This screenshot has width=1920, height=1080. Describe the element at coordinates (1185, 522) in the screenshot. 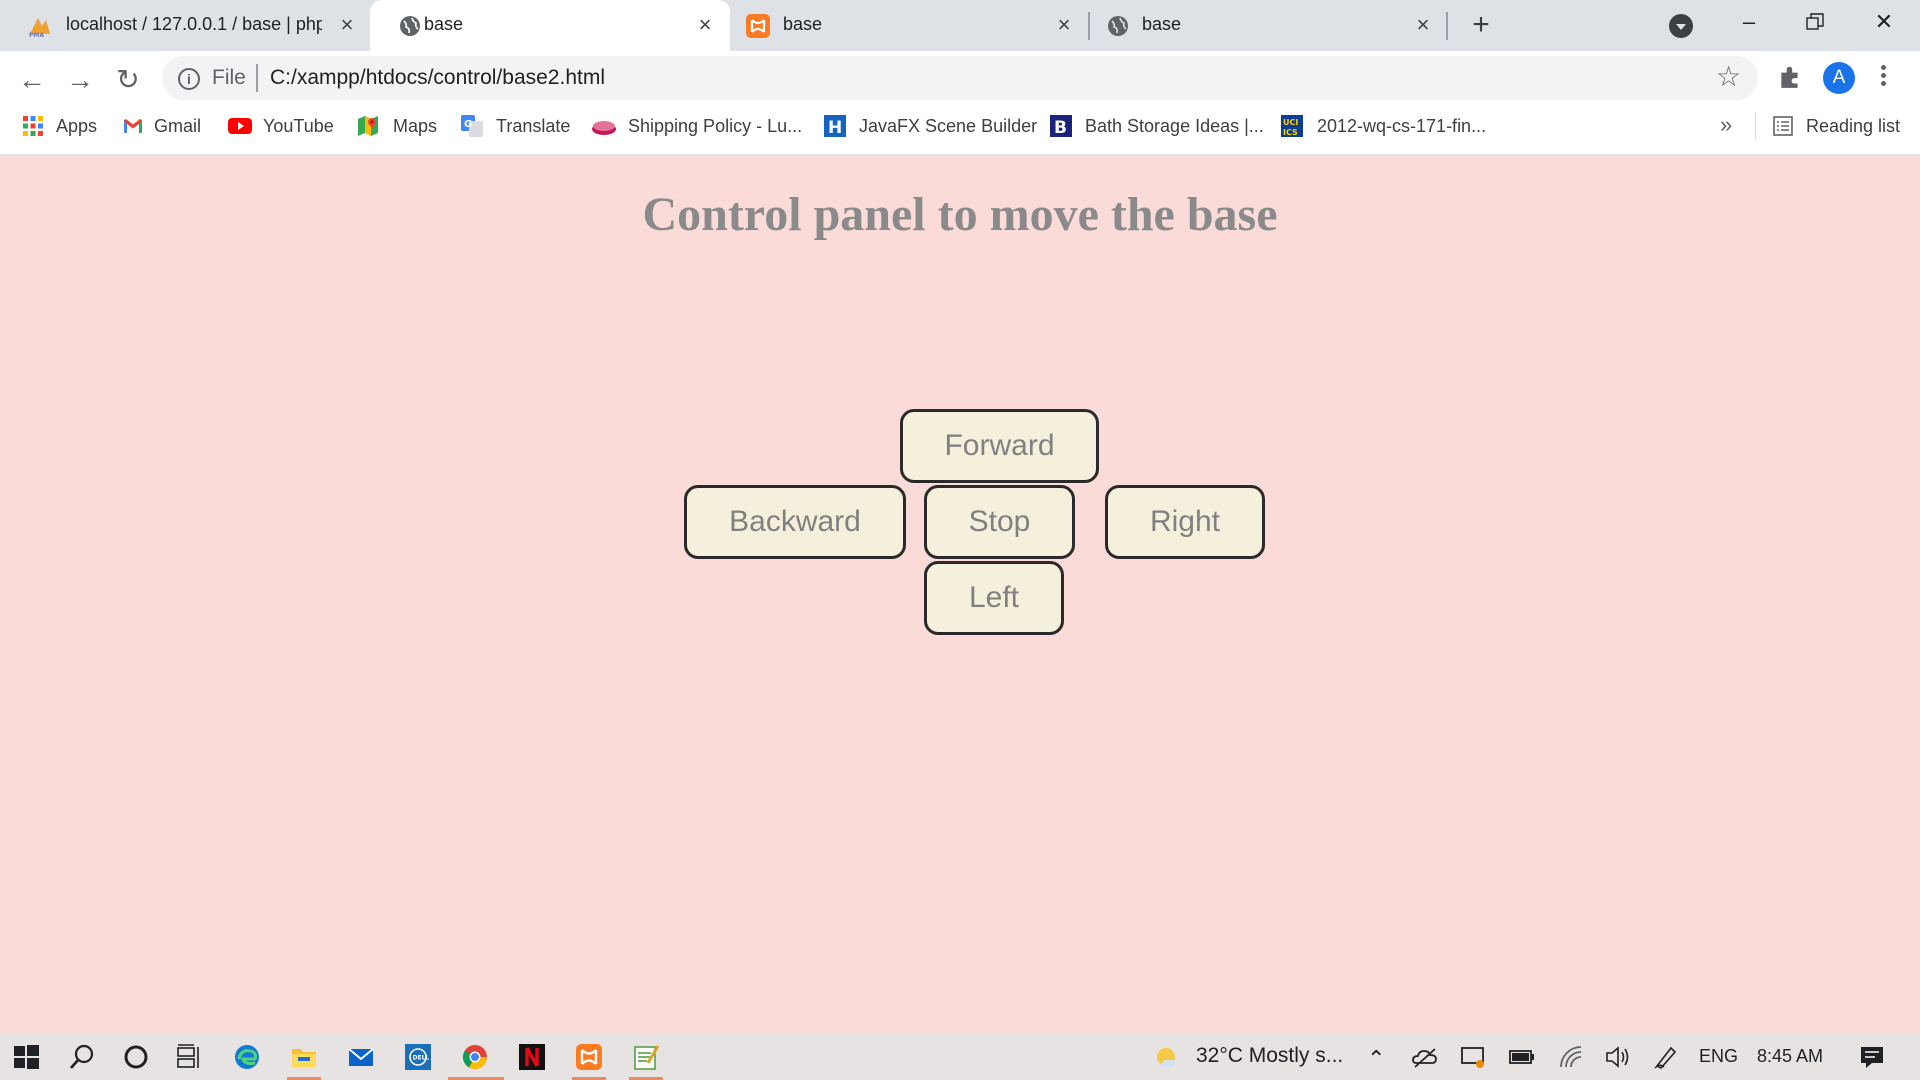

I see `right-button: Right` at that location.